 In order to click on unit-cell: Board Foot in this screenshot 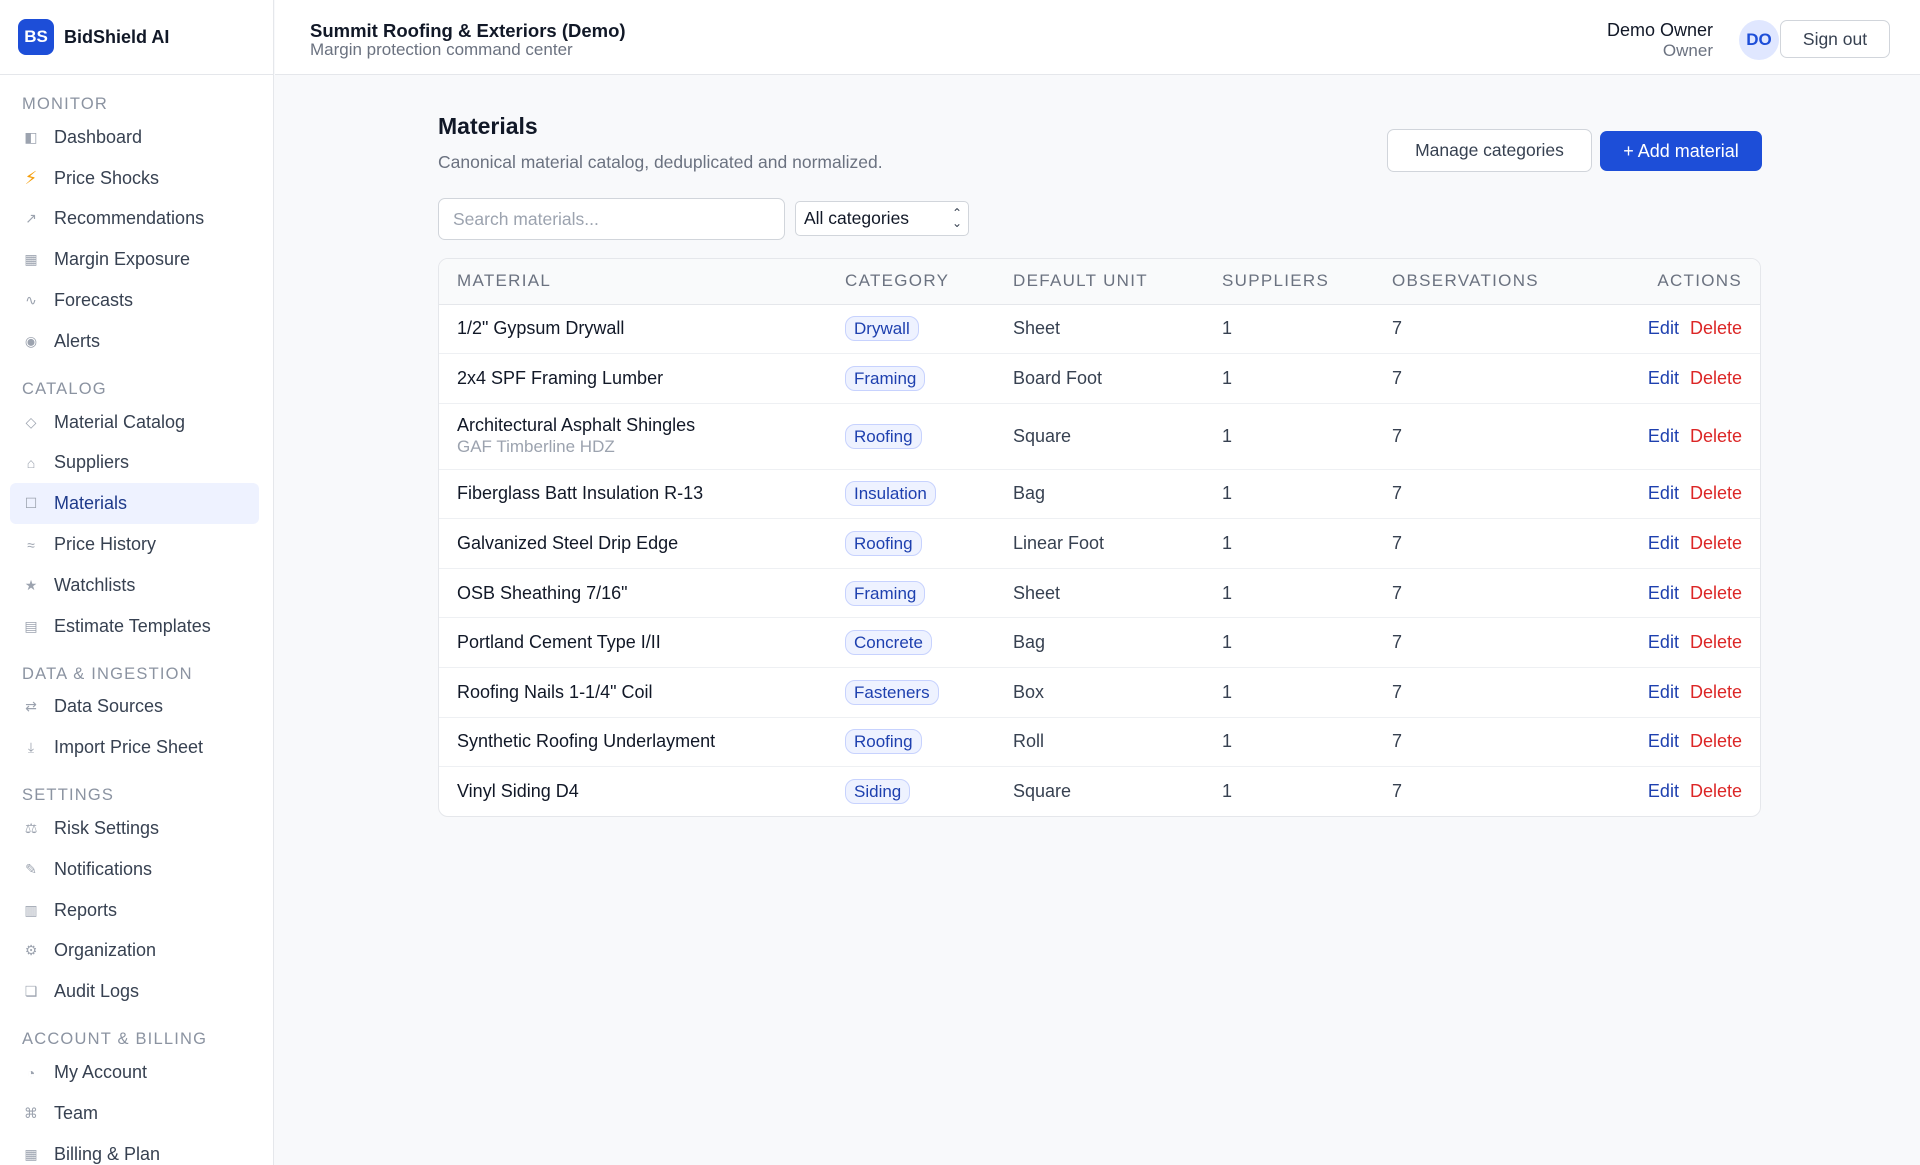, I will do `click(1058, 377)`.